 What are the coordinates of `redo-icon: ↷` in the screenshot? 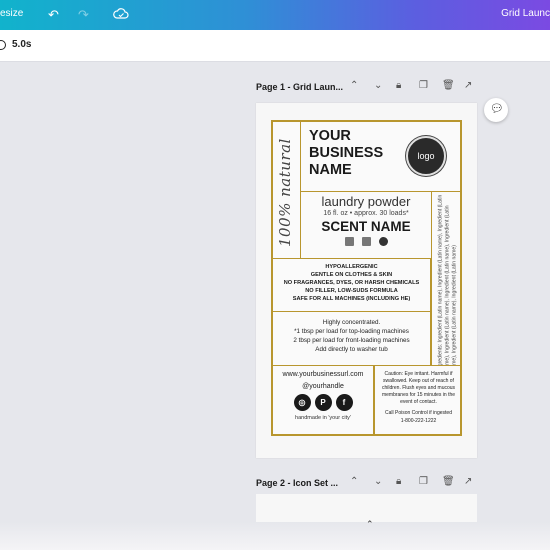 It's located at (83, 15).